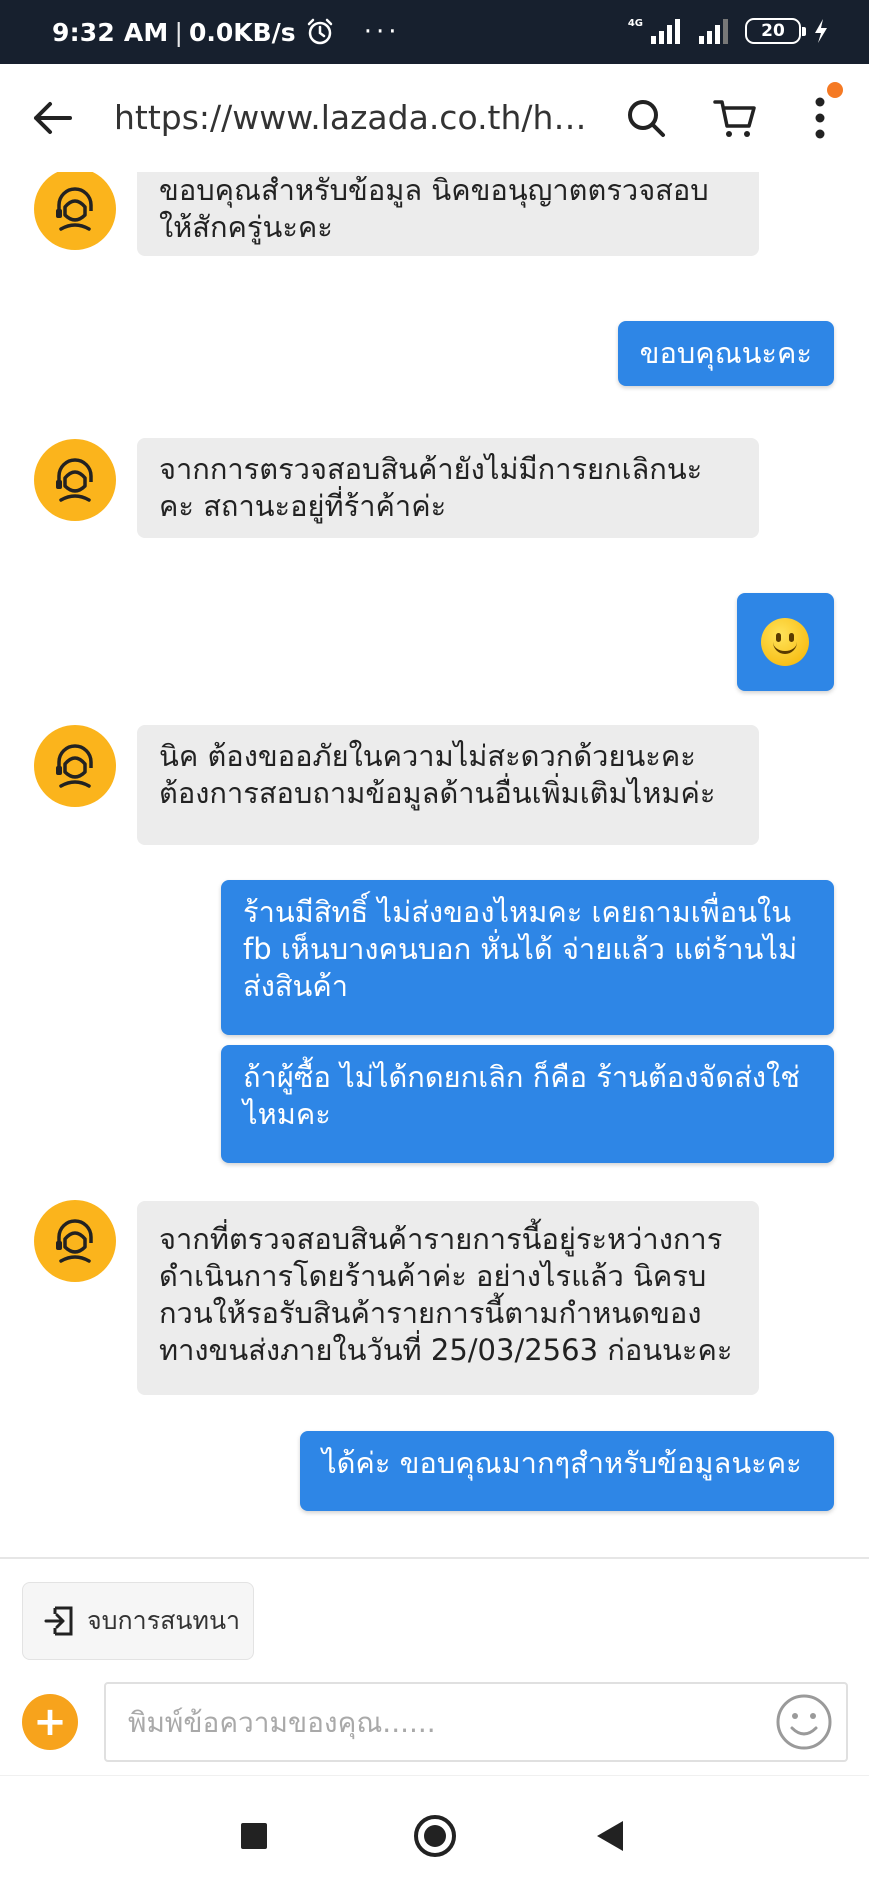  I want to click on message-text: ขอบคุณนะคะ, so click(725, 353).